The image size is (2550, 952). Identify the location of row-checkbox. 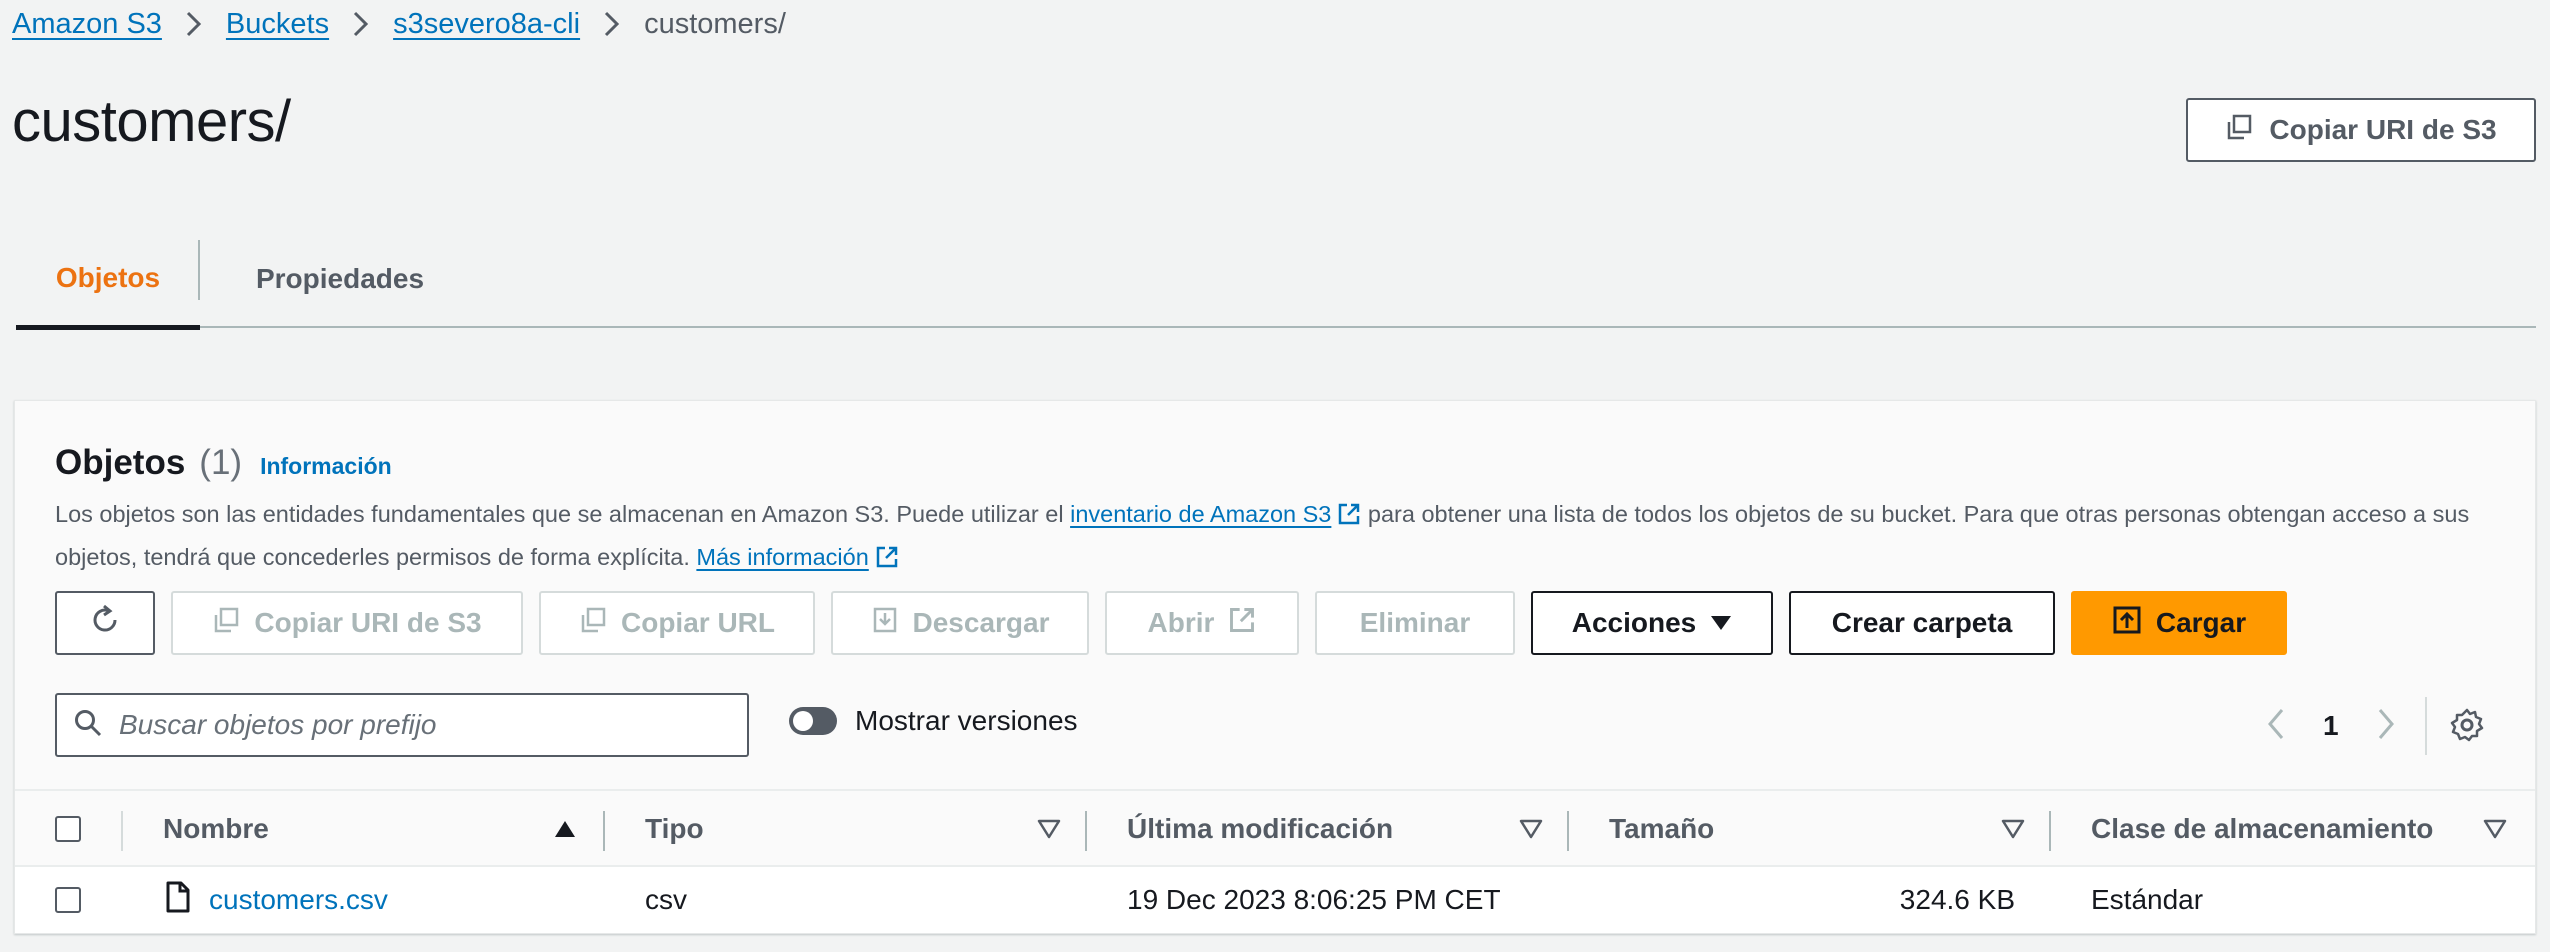
(68, 900).